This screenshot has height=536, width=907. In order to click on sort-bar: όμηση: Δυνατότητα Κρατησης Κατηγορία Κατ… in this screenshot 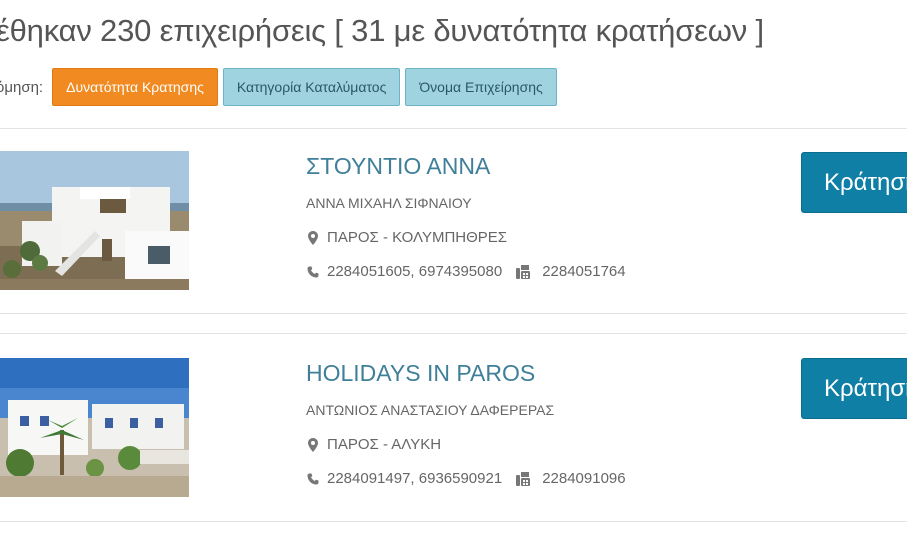, I will do `click(281, 87)`.